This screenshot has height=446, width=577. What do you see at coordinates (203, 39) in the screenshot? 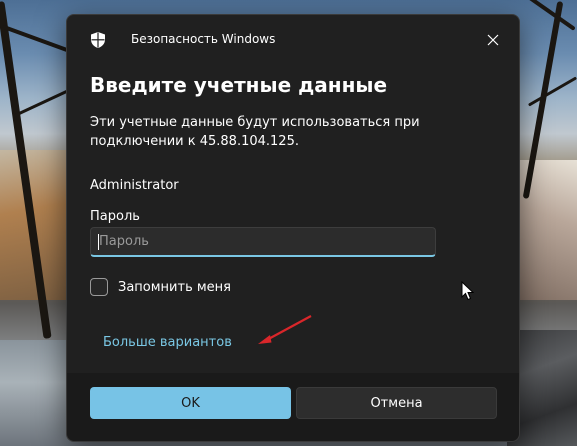
I see `app-title: Безопасность Windows` at bounding box center [203, 39].